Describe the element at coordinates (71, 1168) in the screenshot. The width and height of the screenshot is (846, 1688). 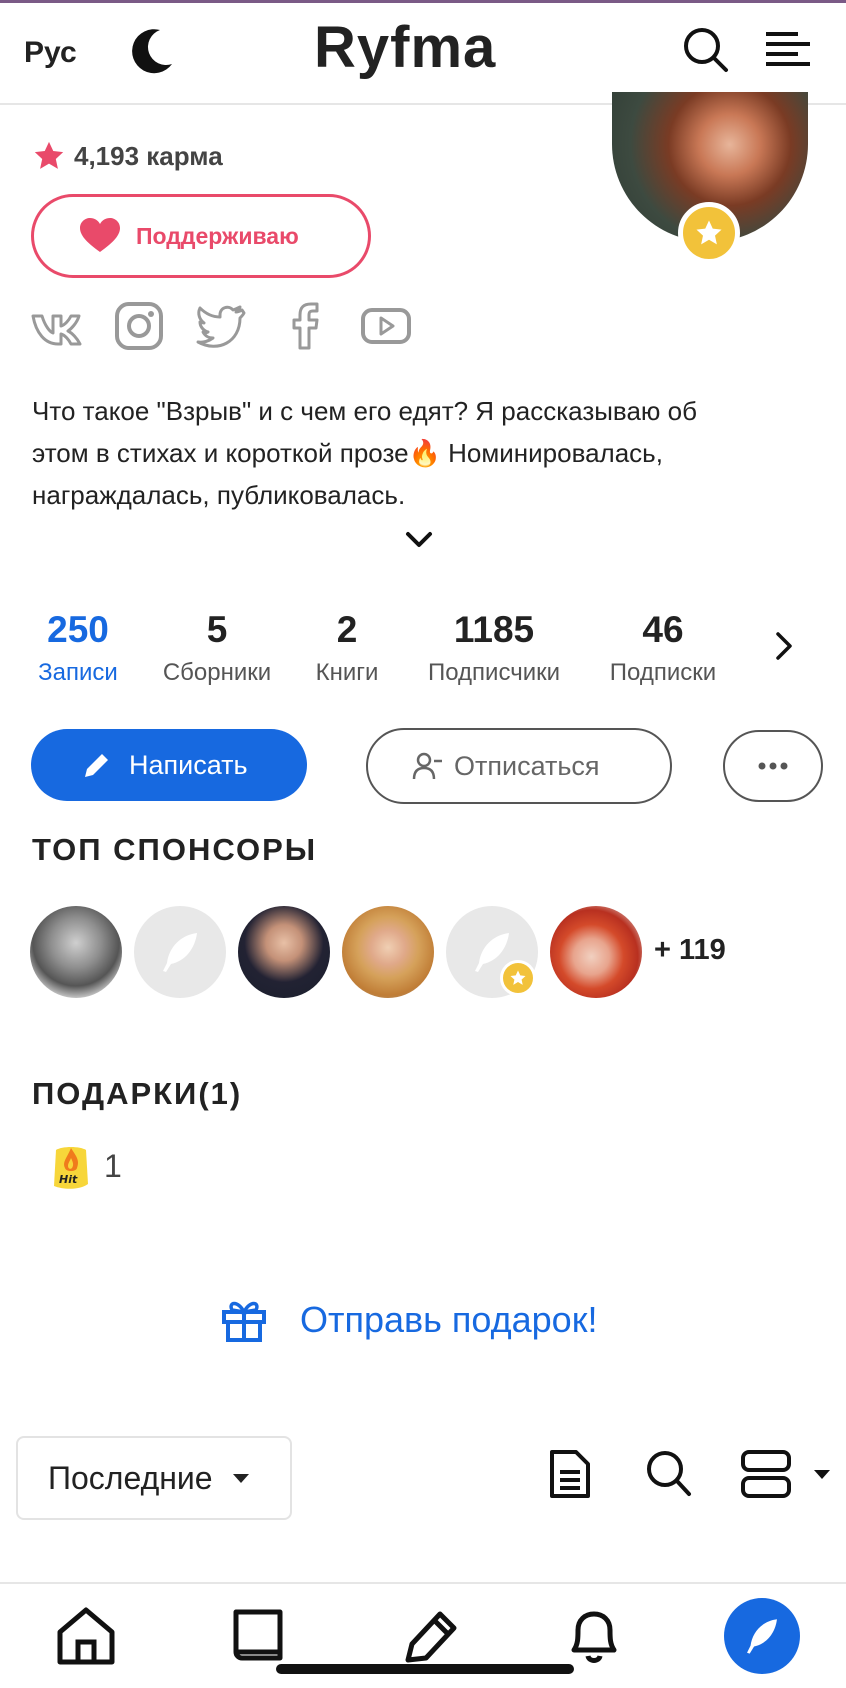
I see `hit-gift-icon: Hit` at that location.